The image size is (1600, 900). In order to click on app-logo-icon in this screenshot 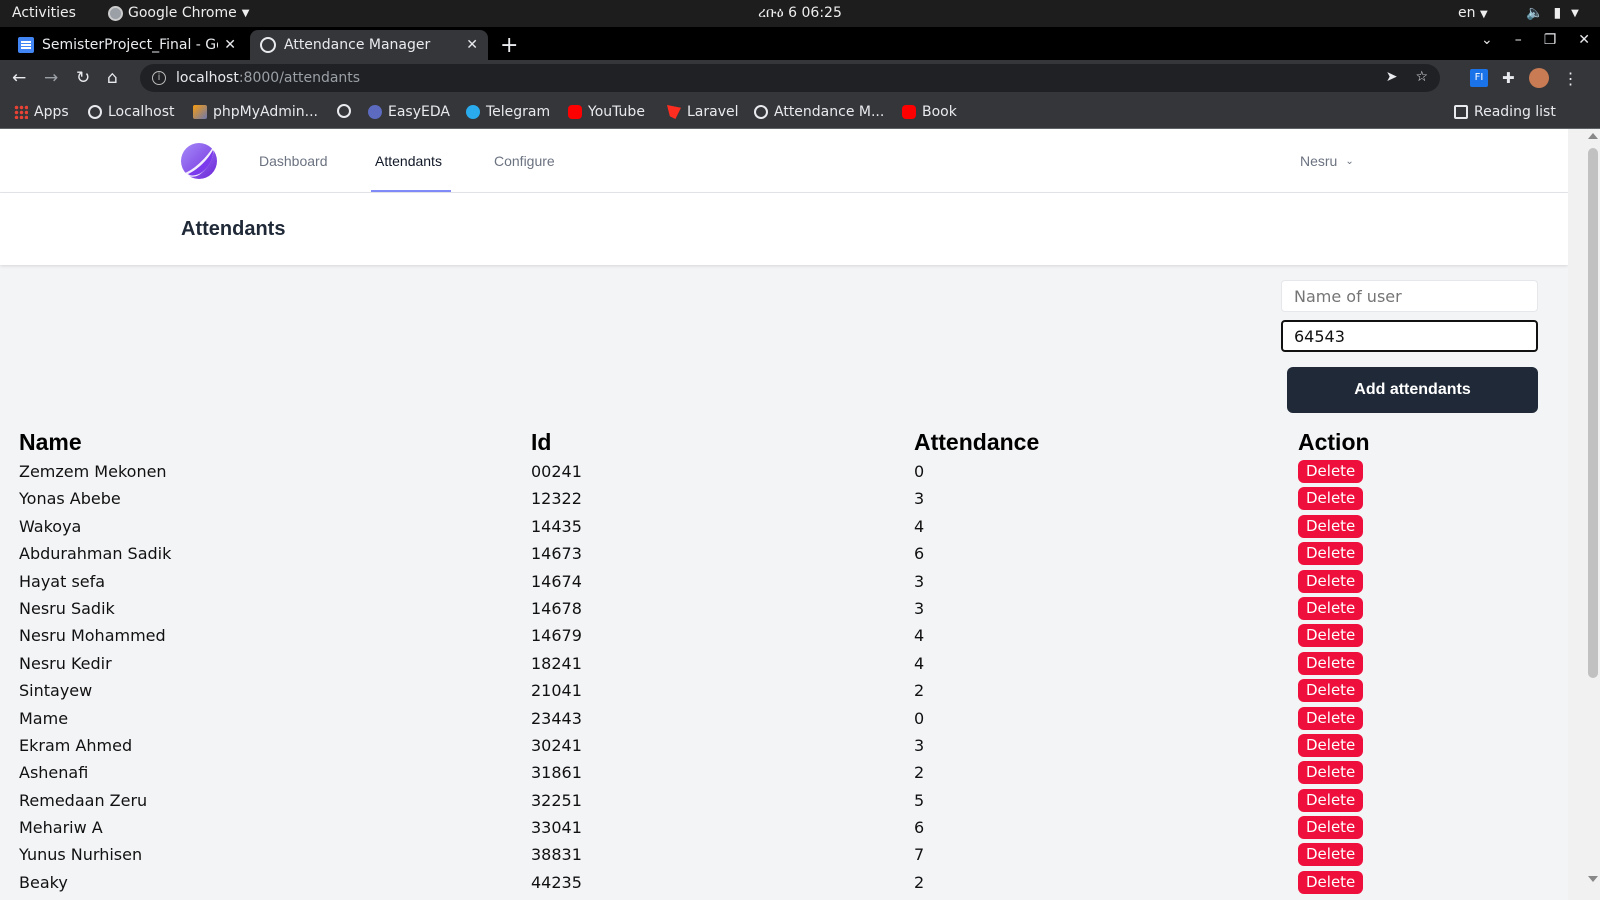, I will do `click(199, 161)`.